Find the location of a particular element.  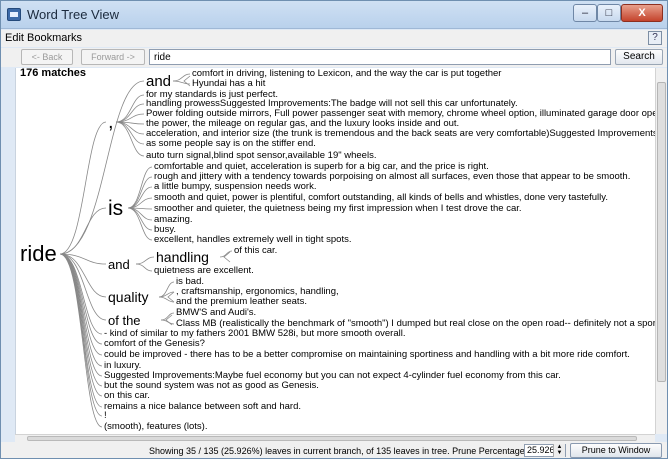

tree-leaf: ! is located at coordinates (105, 416).